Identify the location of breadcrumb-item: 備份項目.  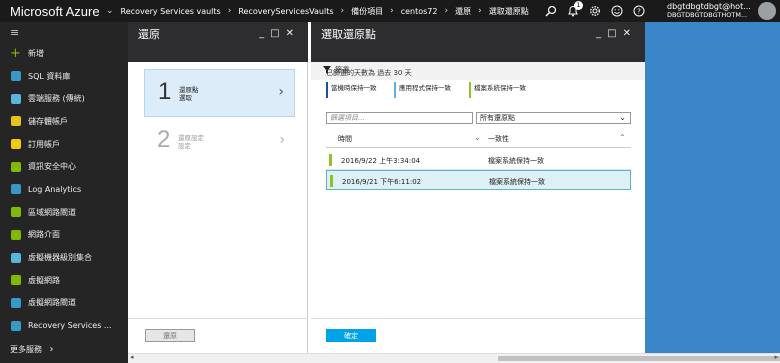
(367, 11).